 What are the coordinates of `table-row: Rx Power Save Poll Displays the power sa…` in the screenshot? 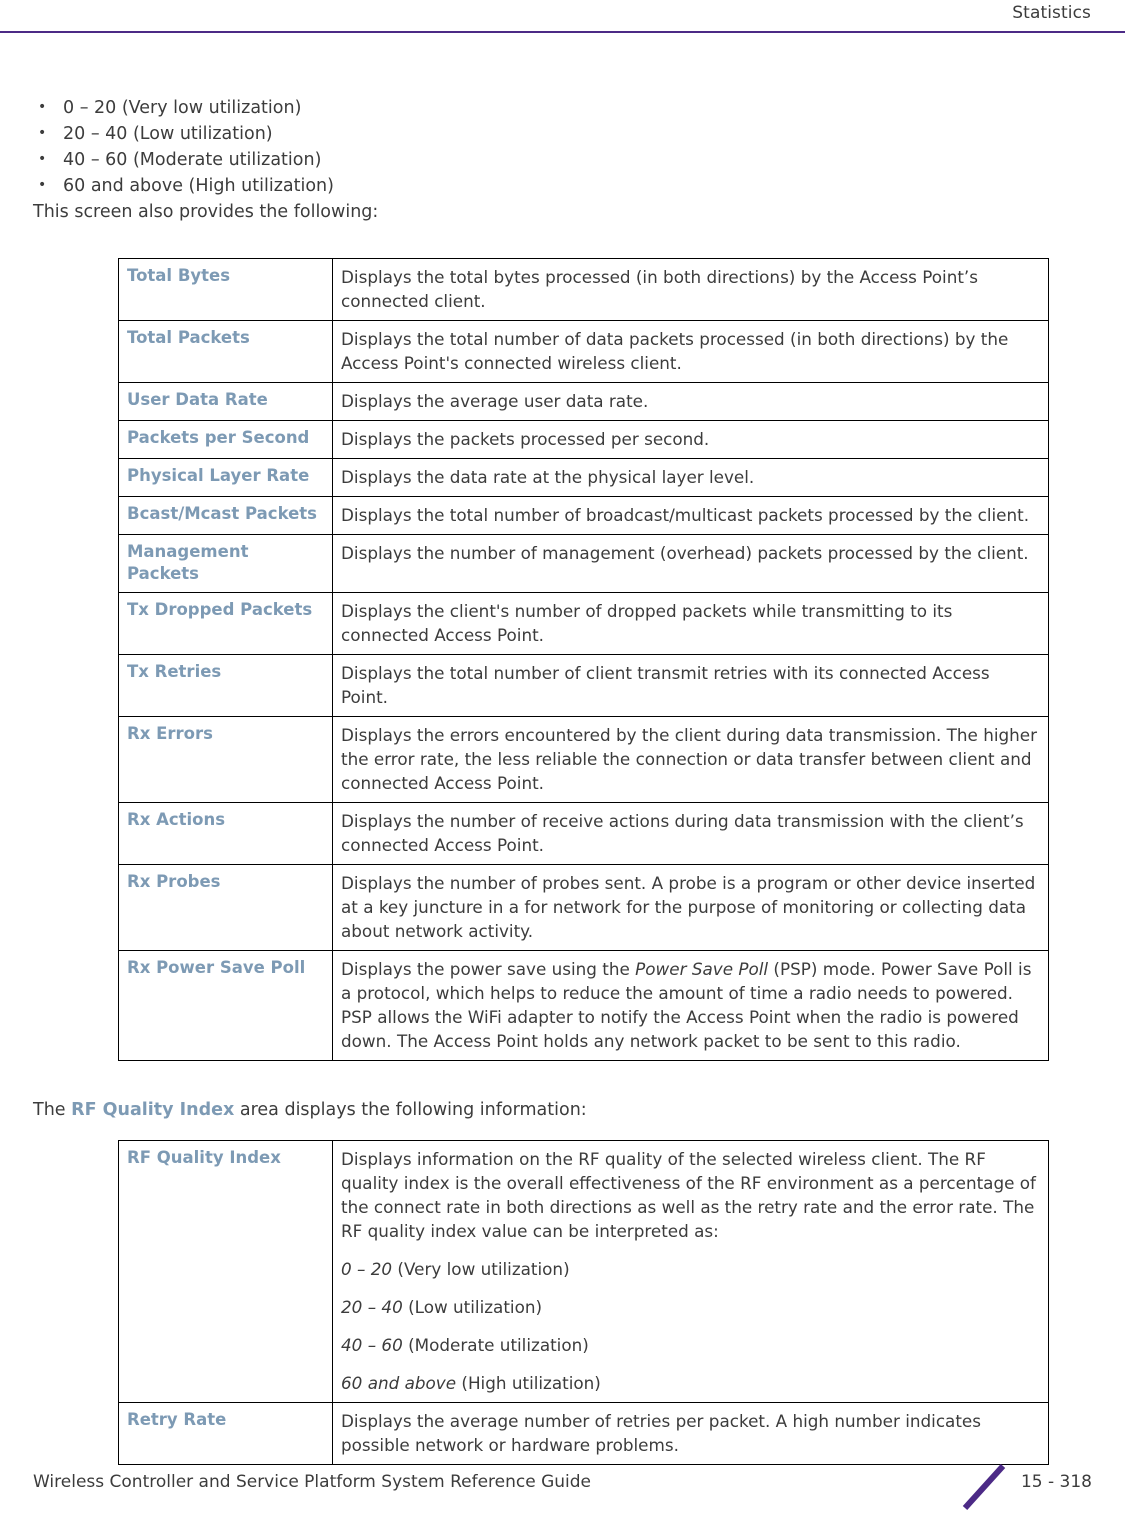 It's located at (583, 1005).